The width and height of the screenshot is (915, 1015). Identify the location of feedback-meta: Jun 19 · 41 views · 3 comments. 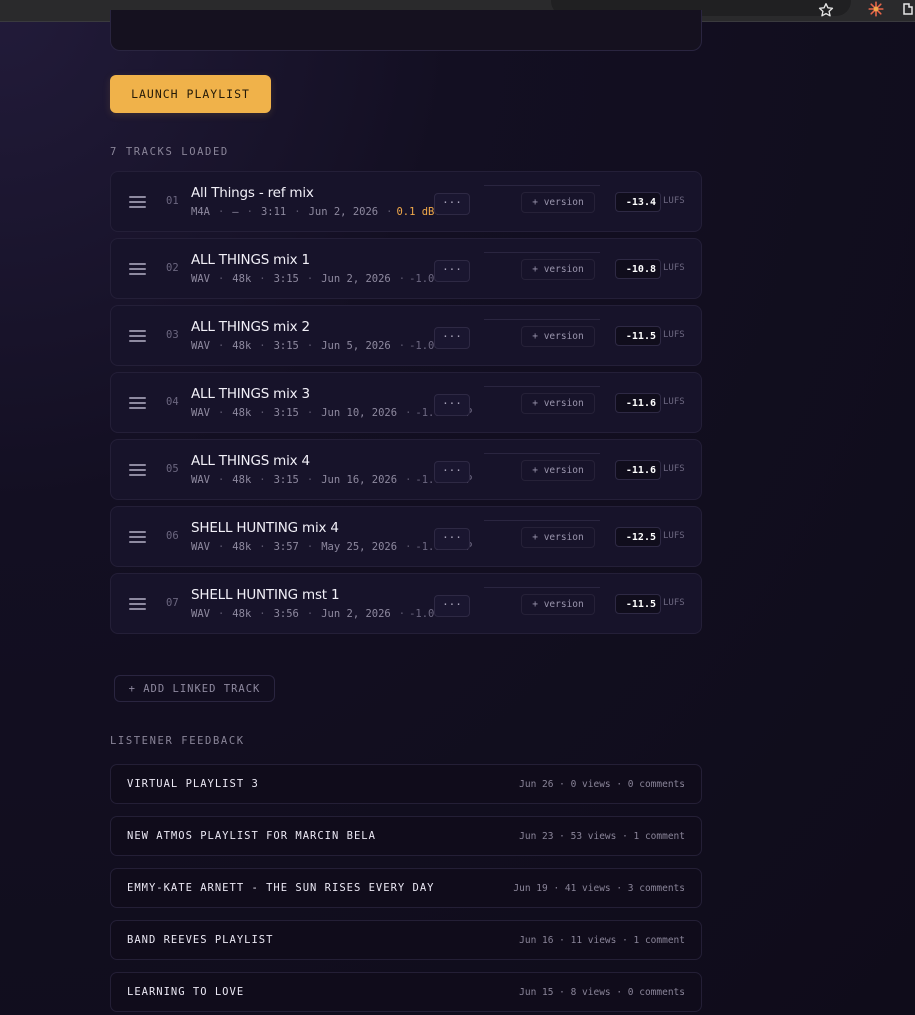
(599, 888).